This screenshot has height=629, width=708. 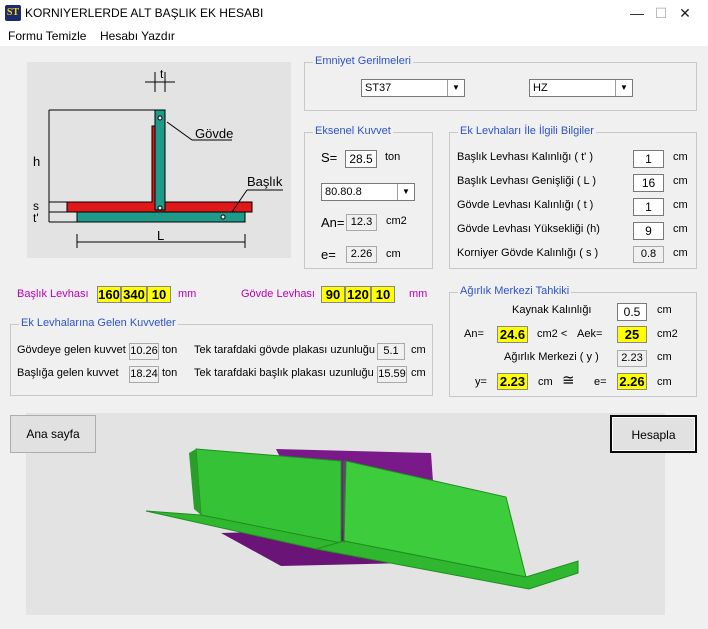 What do you see at coordinates (160, 235) in the screenshot?
I see `label-L: L` at bounding box center [160, 235].